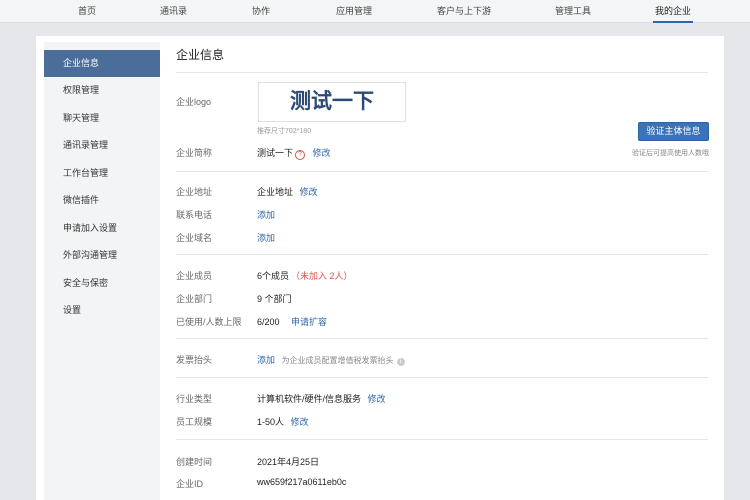  I want to click on created-label: 创建时间, so click(194, 462).